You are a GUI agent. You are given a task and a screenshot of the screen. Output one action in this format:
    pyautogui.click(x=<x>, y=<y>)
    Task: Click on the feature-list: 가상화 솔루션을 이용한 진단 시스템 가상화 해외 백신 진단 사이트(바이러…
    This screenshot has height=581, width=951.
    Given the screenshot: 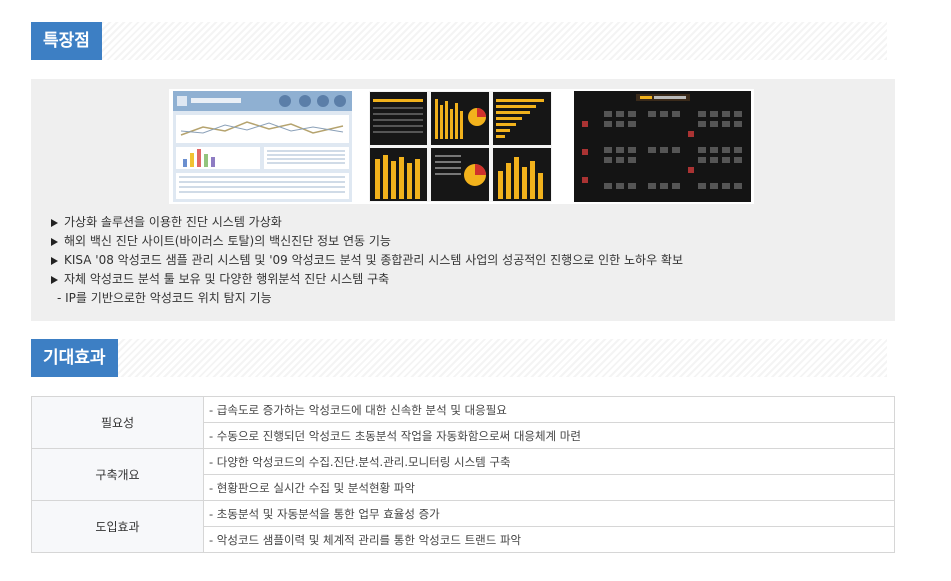 What is the action you would take?
    pyautogui.click(x=367, y=260)
    